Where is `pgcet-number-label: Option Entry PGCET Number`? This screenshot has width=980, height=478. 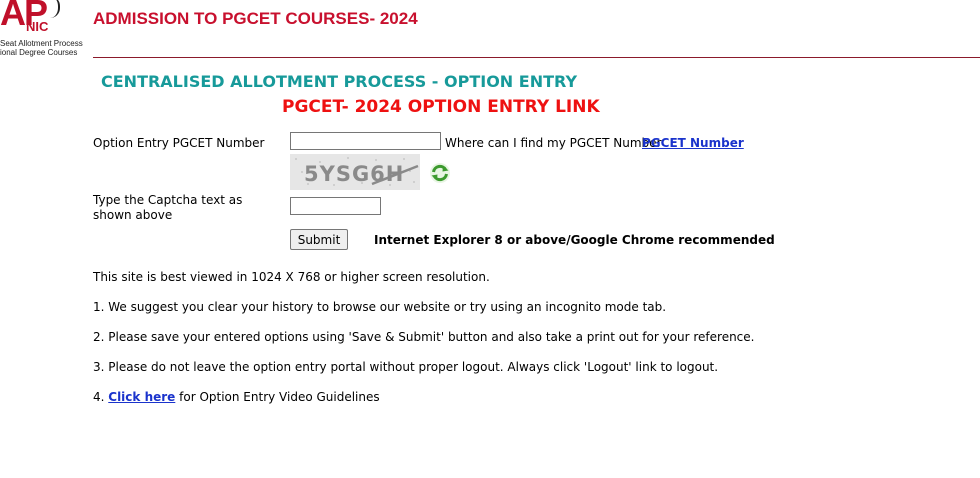 pgcet-number-label: Option Entry PGCET Number is located at coordinates (179, 143).